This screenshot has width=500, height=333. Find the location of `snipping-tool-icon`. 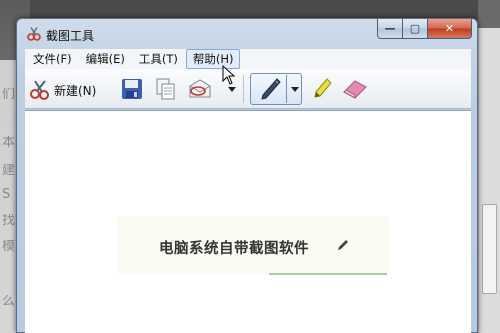

snipping-tool-icon is located at coordinates (34, 34).